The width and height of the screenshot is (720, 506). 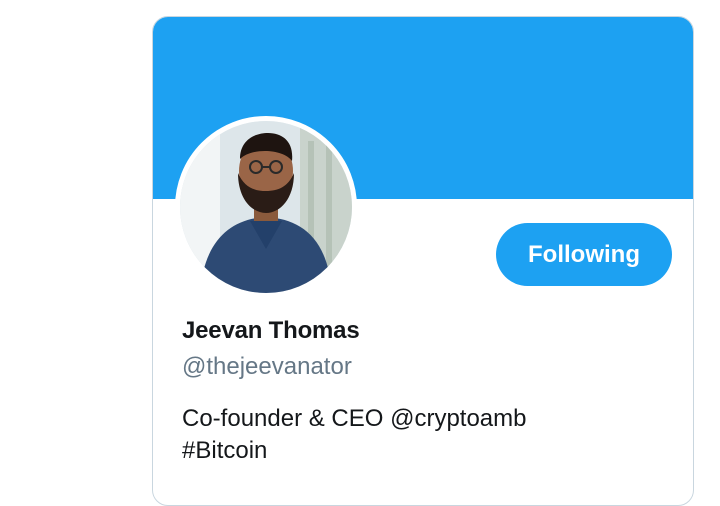 What do you see at coordinates (584, 254) in the screenshot?
I see `following-button: Following` at bounding box center [584, 254].